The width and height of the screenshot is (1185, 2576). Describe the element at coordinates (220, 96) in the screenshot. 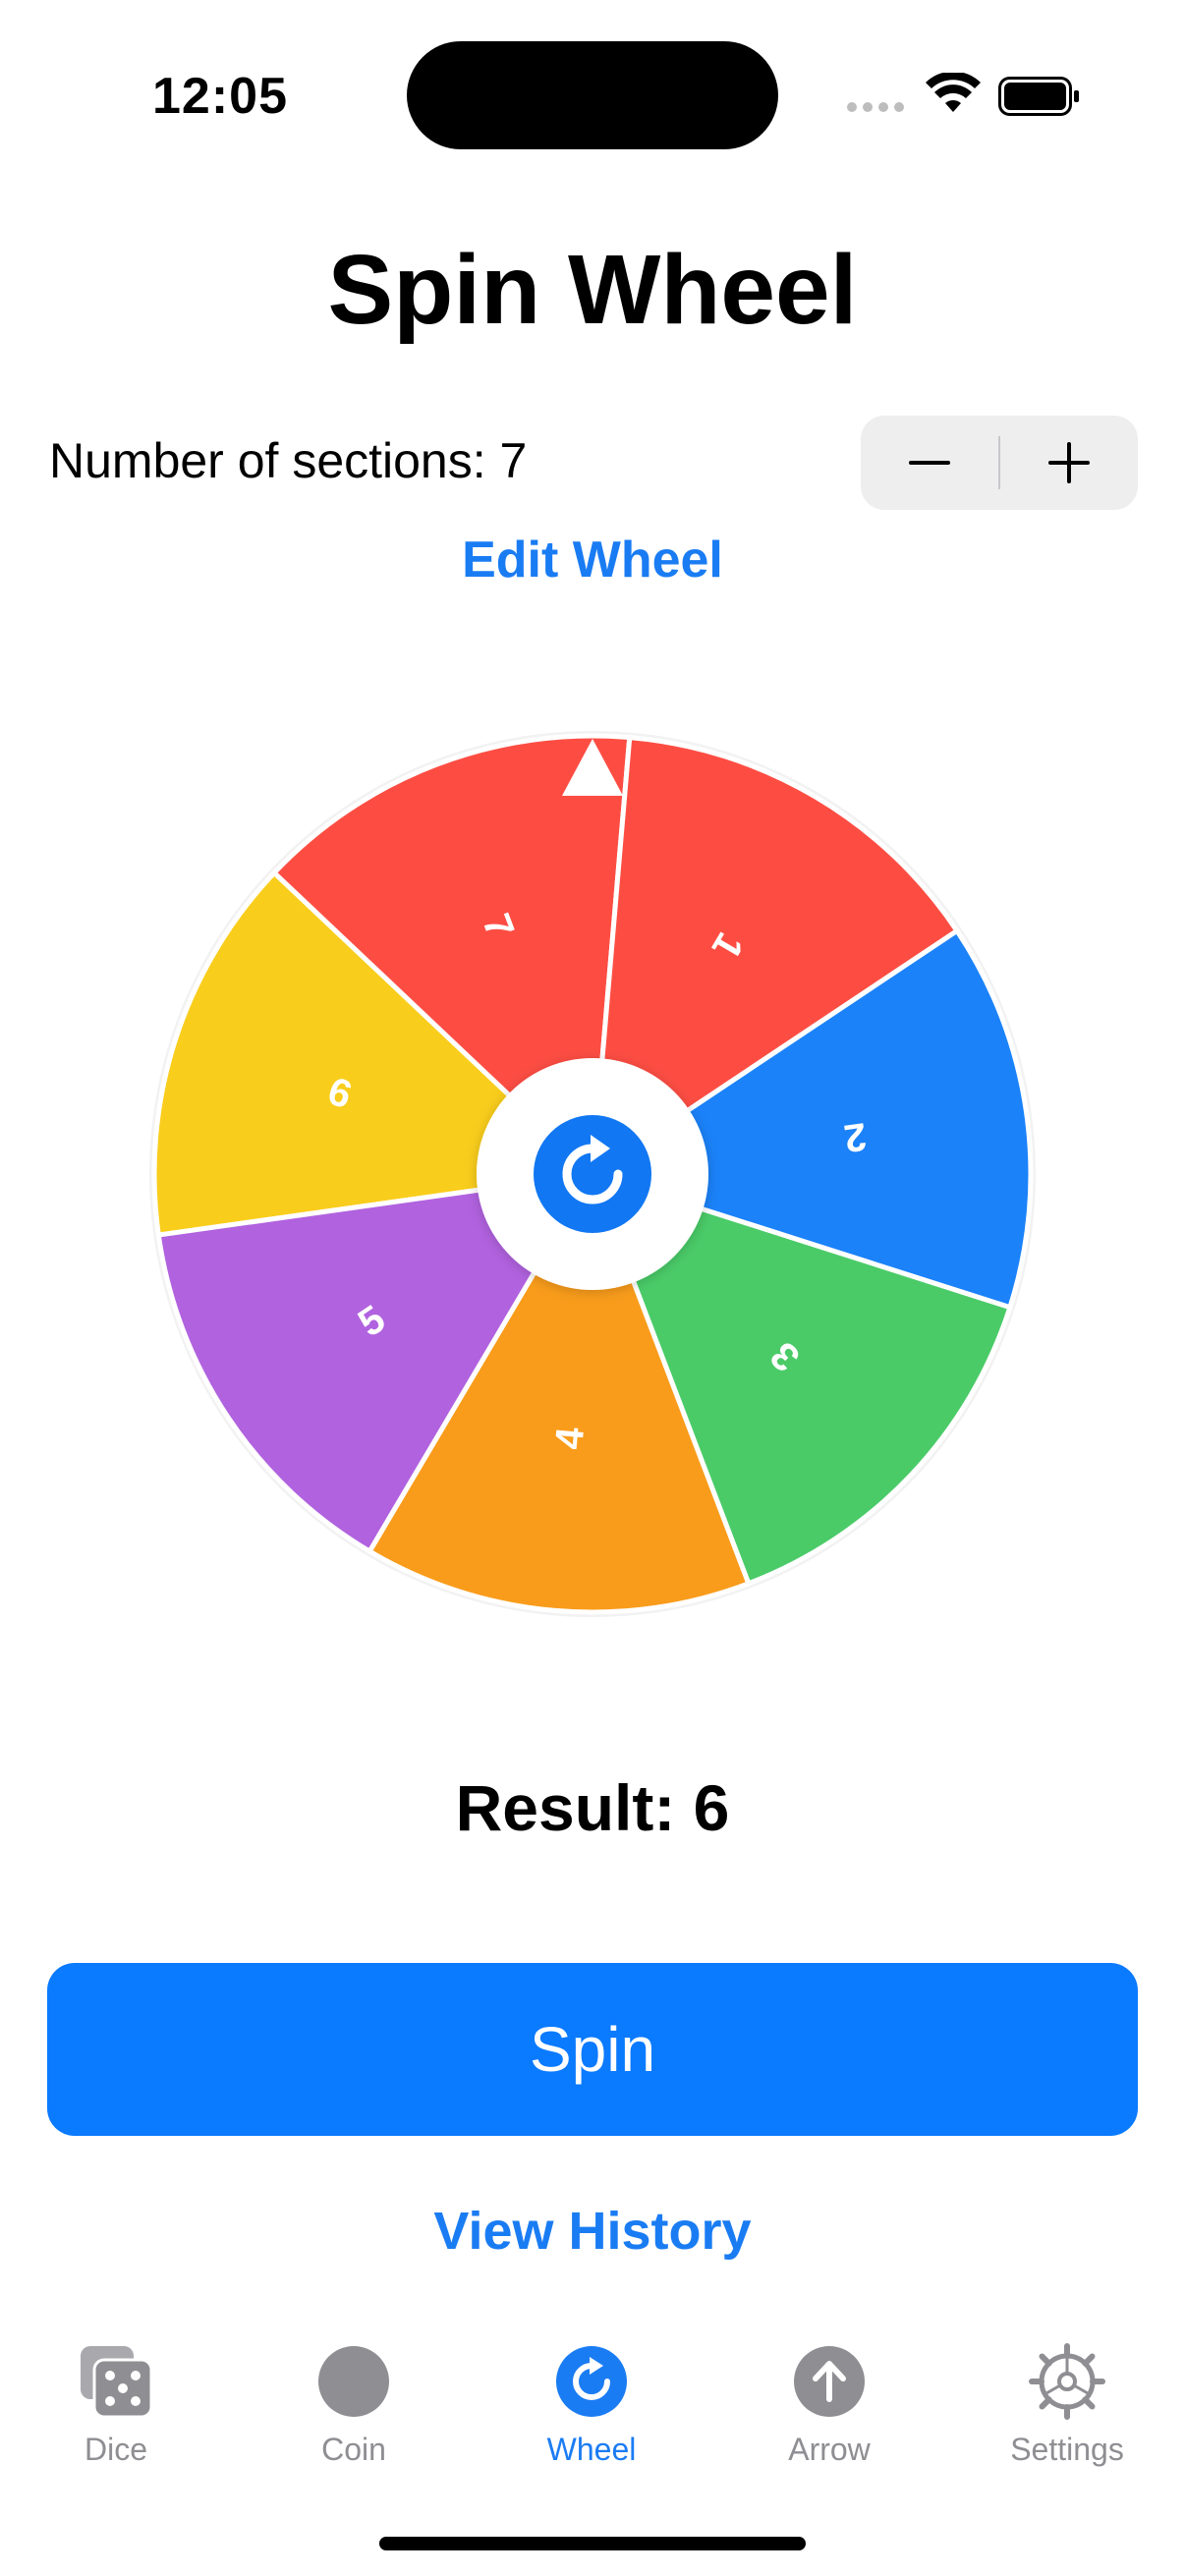

I see `status-time: 12:05` at that location.